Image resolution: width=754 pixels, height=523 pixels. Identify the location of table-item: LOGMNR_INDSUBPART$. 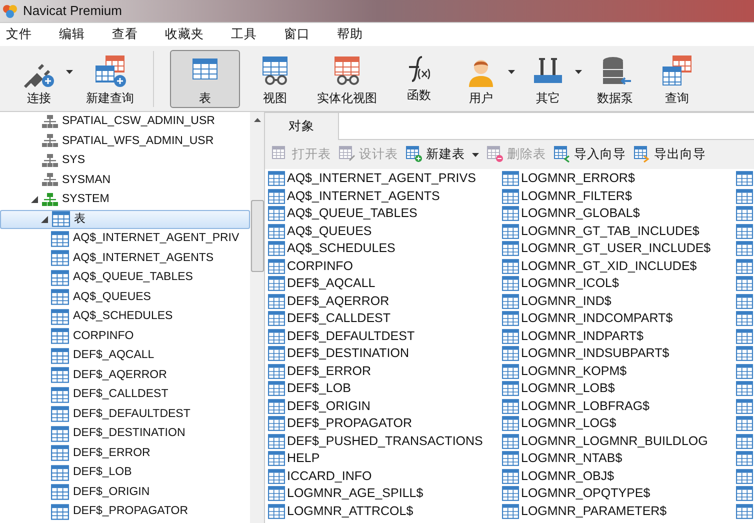
(619, 353).